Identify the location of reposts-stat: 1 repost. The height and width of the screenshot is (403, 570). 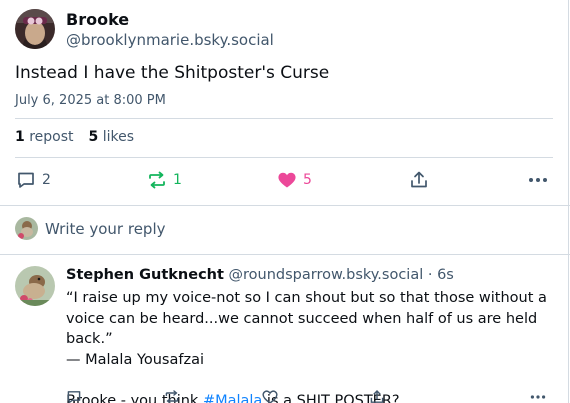
(44, 137).